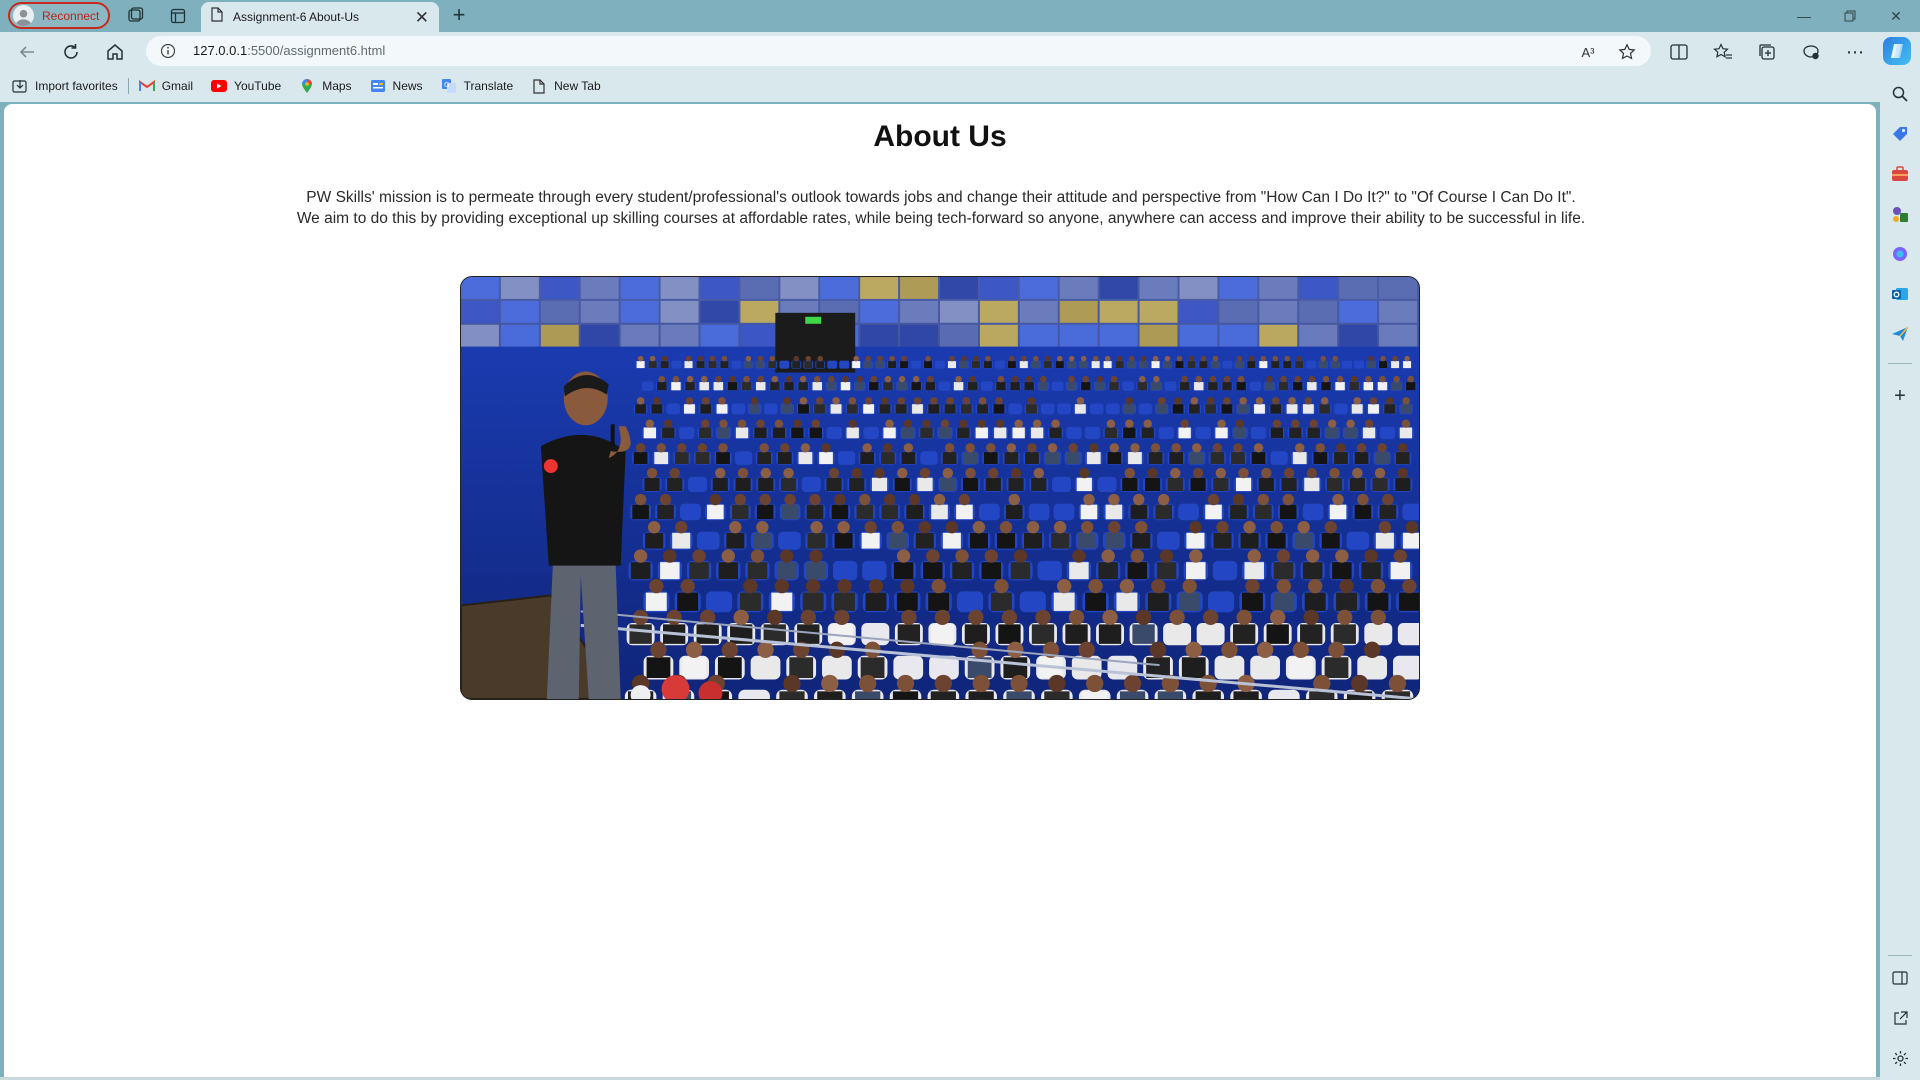  Describe the element at coordinates (488, 86) in the screenshot. I see `fav-label: Translate` at that location.